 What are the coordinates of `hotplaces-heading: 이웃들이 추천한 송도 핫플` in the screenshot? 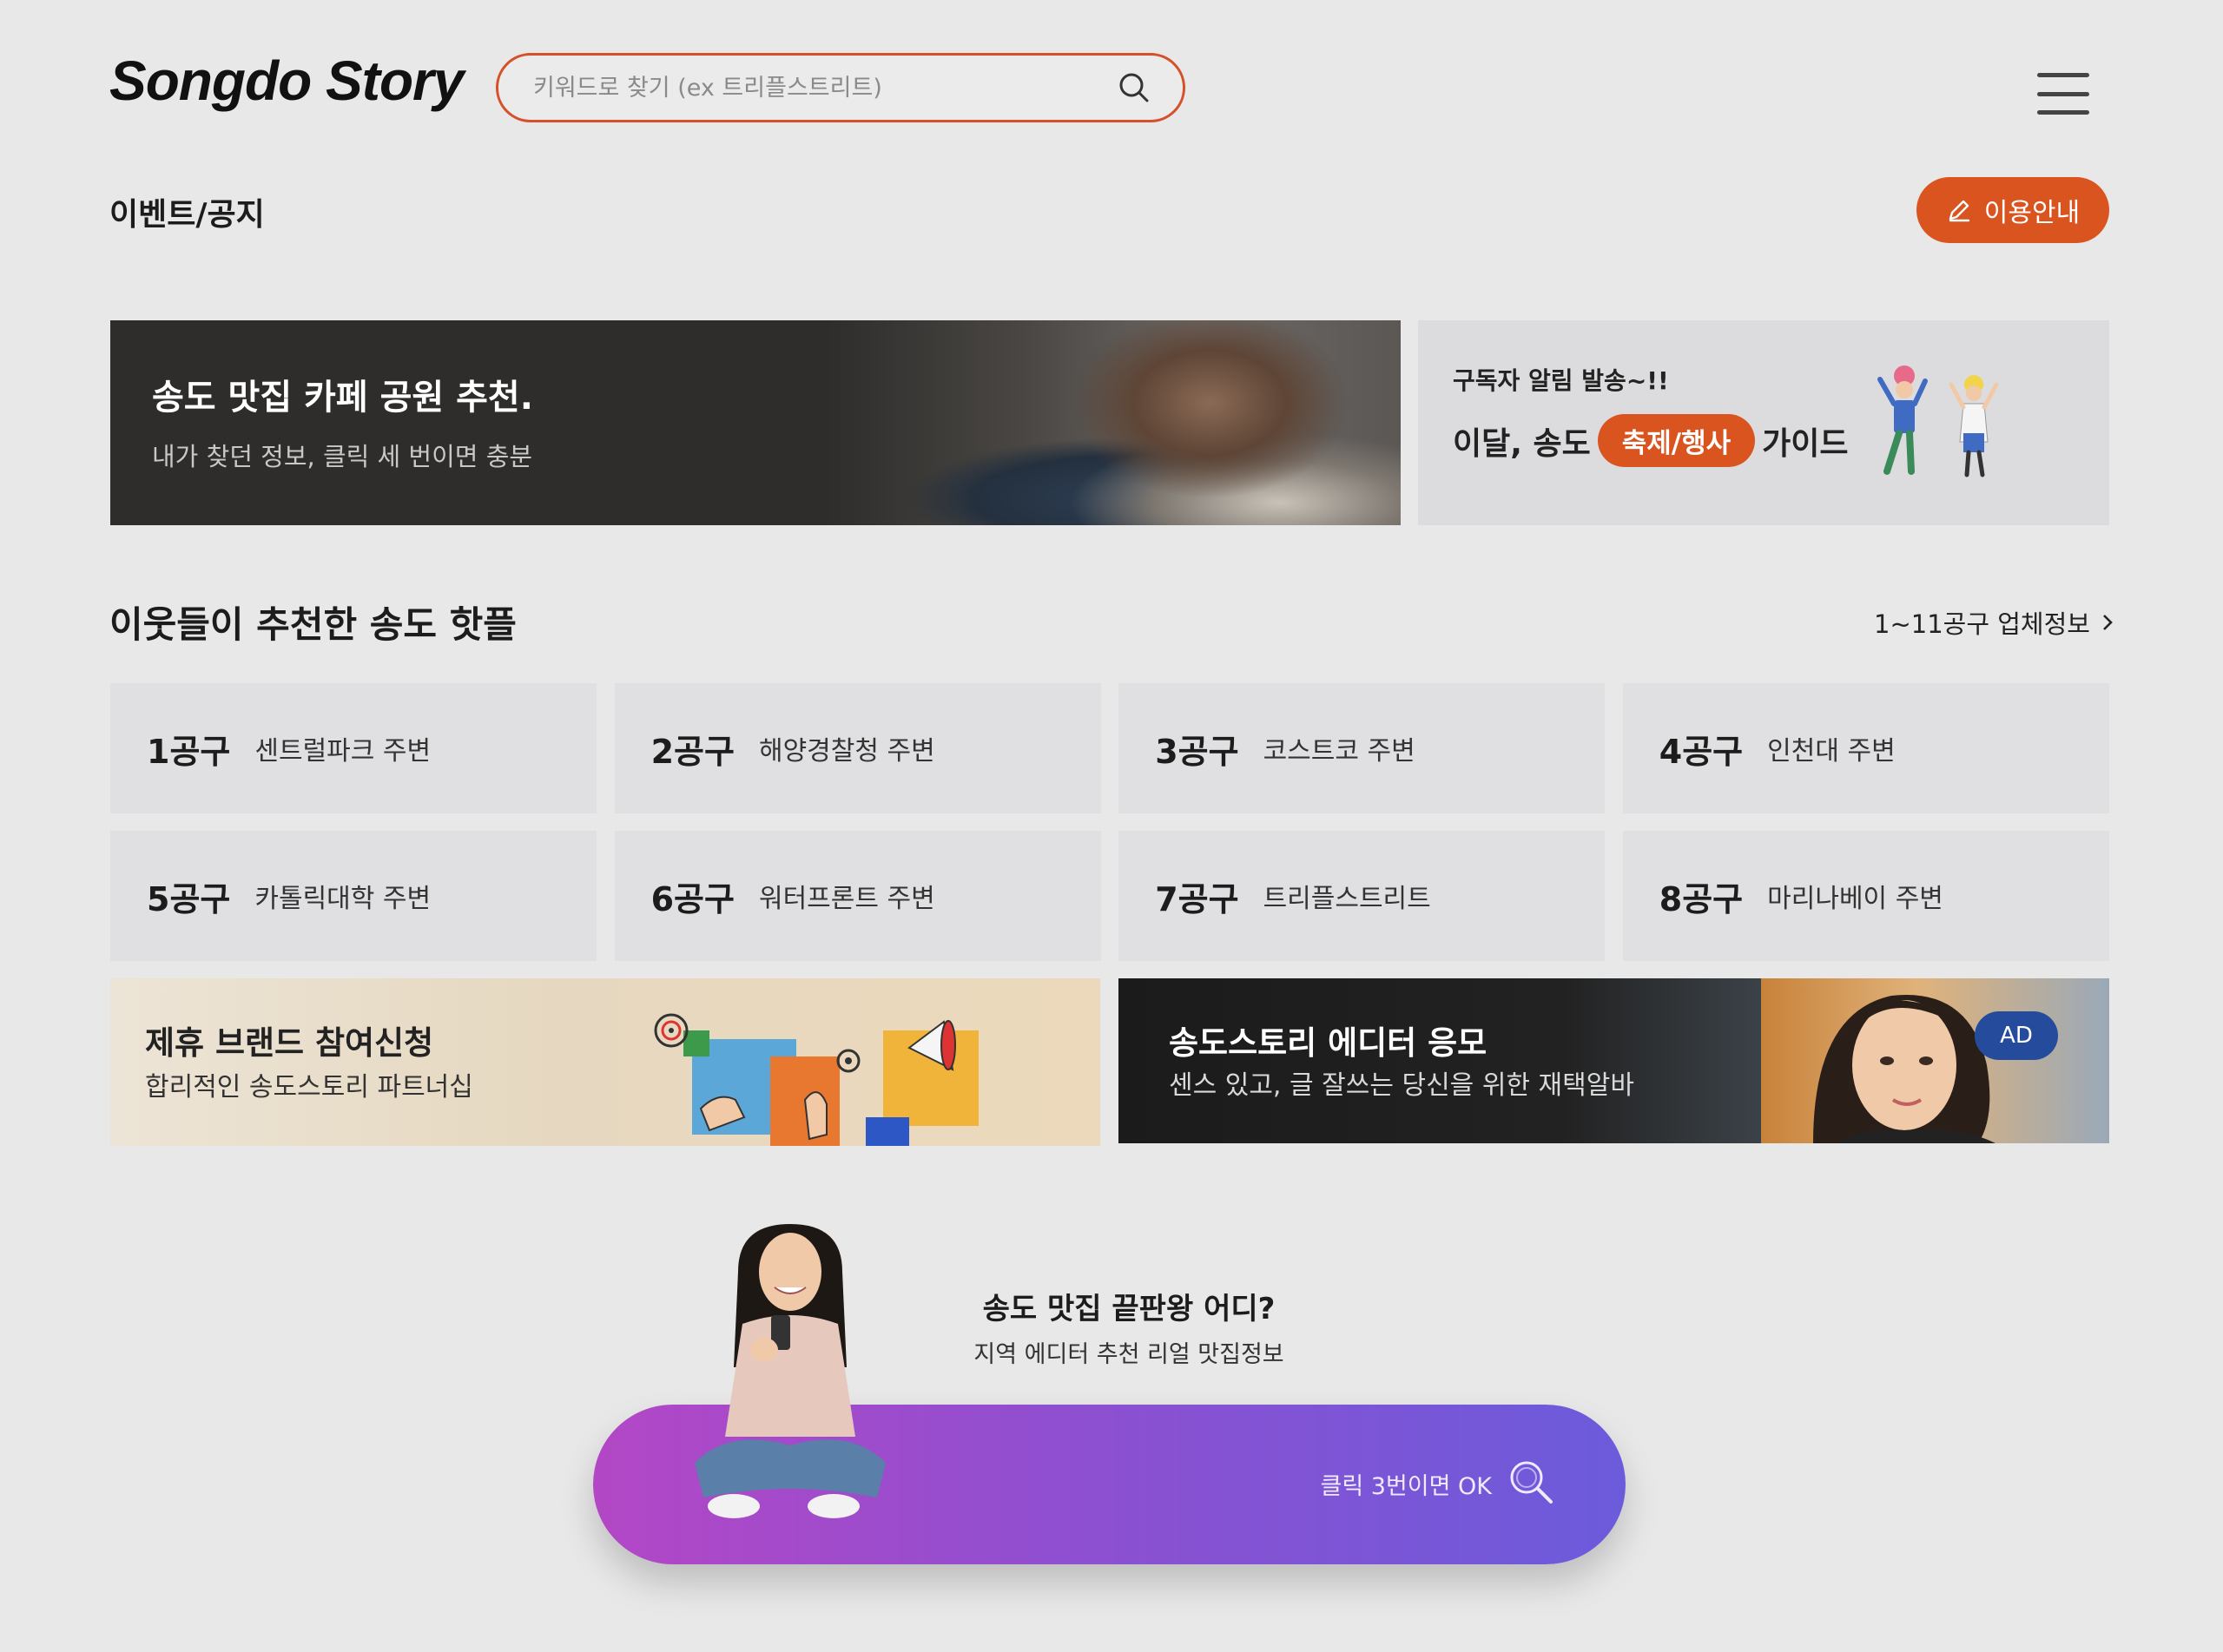 It's located at (313, 624).